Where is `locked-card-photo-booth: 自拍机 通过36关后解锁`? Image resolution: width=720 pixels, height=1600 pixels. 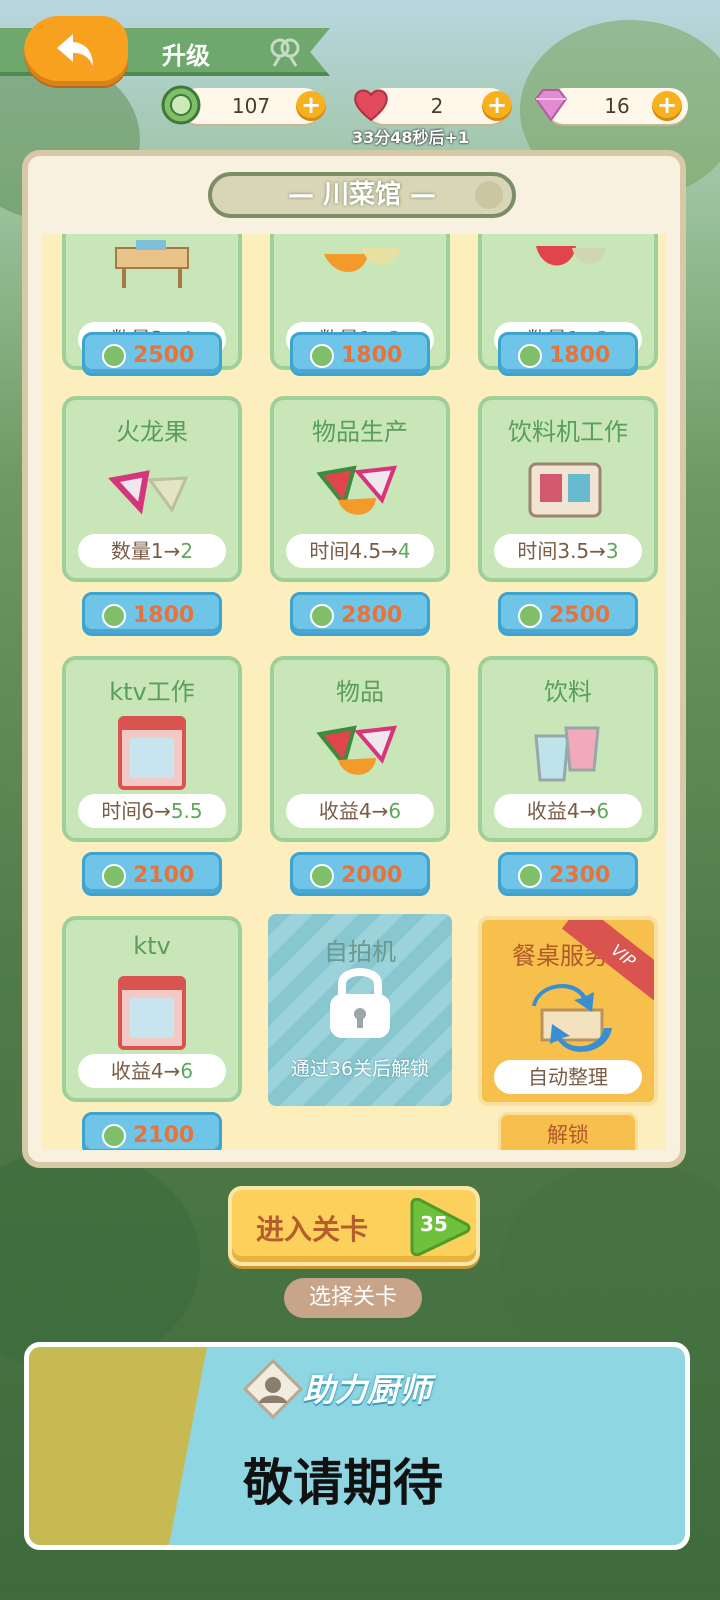
locked-card-photo-booth: 自拍机 通过36关后解锁 is located at coordinates (360, 1010).